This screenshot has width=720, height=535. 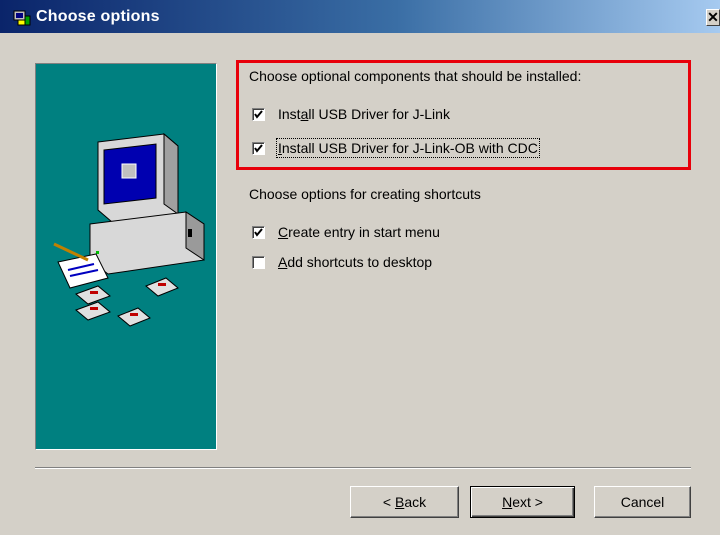 I want to click on close-icon: ✕, so click(x=713, y=17).